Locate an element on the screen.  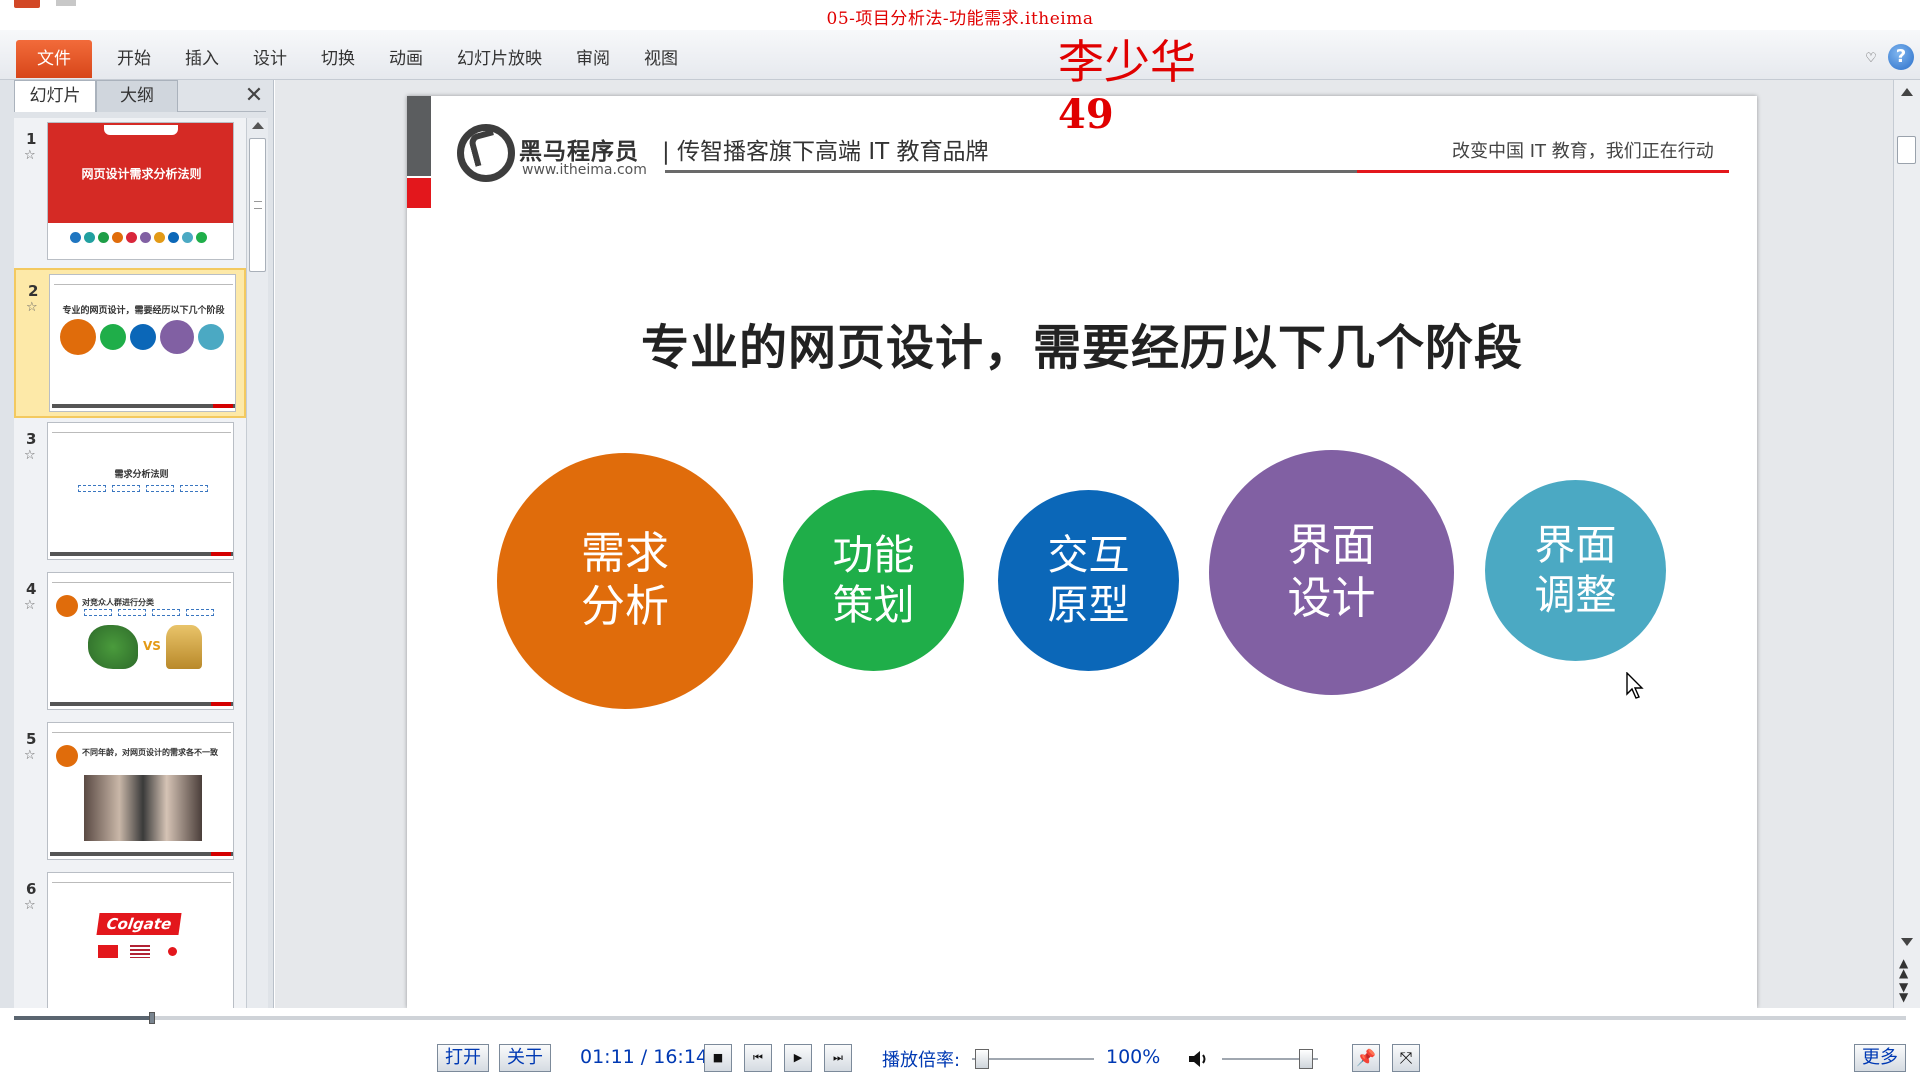
skip-back-icon: ⏮ is located at coordinates (758, 1058).